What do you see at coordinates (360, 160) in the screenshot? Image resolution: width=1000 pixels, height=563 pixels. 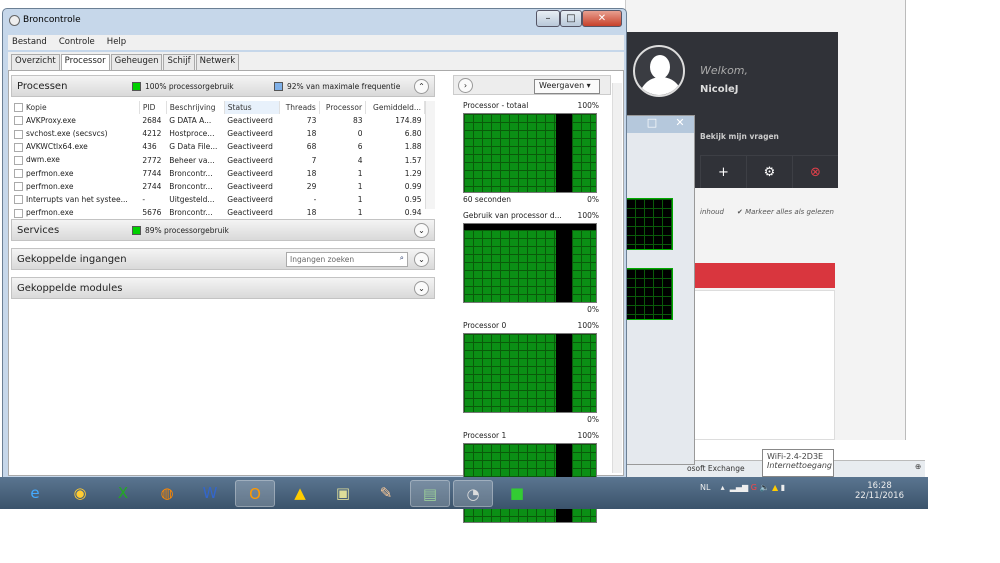 I see `cell-text: 4` at bounding box center [360, 160].